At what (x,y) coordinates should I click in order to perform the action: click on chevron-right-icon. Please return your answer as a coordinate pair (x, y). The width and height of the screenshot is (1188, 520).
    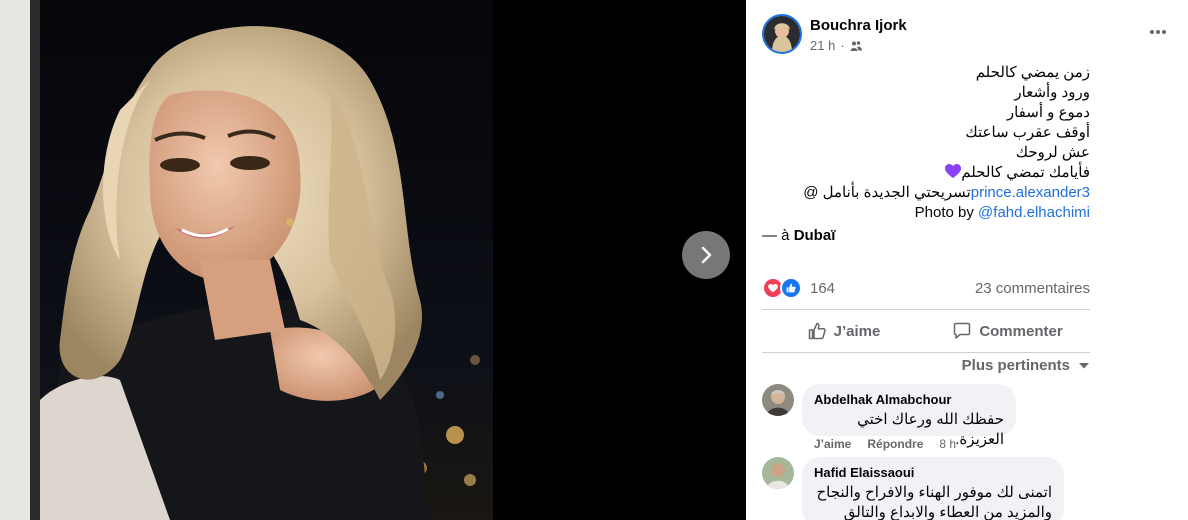
    Looking at the image, I should click on (706, 255).